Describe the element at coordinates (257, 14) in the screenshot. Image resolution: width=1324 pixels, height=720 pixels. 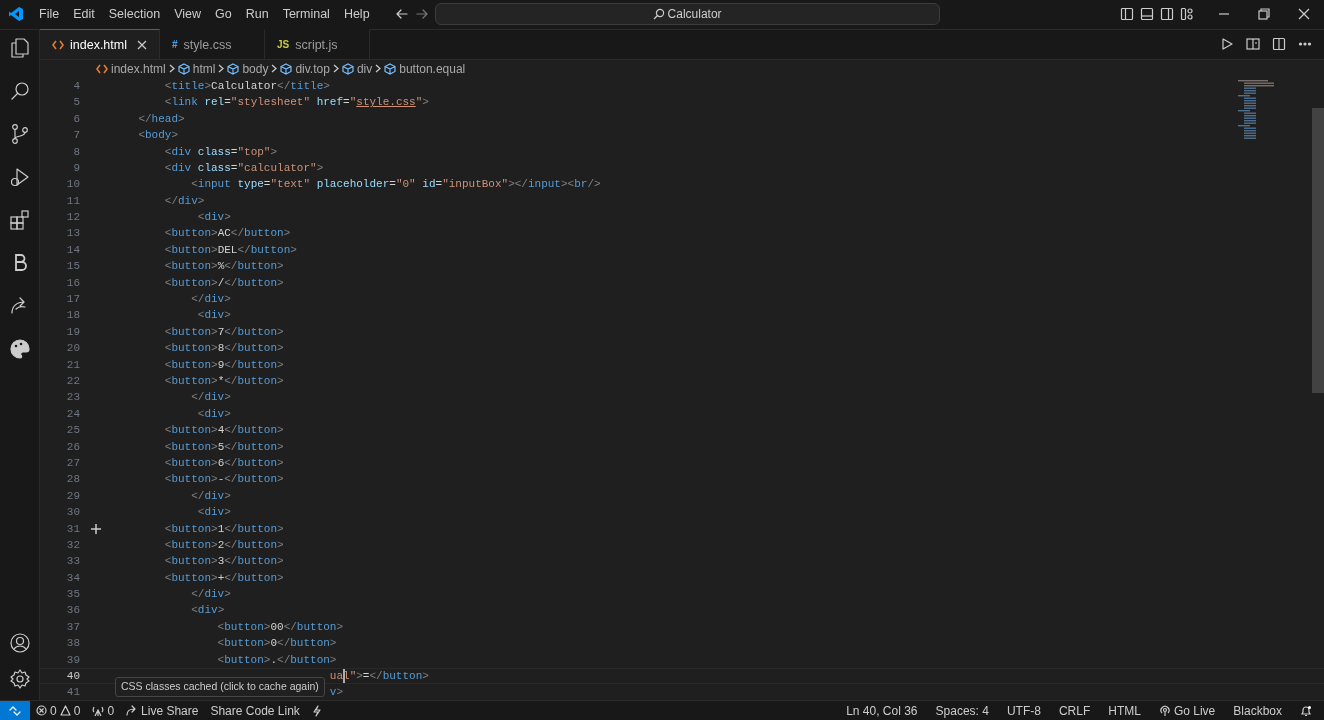
I see `menu-item: Run` at that location.